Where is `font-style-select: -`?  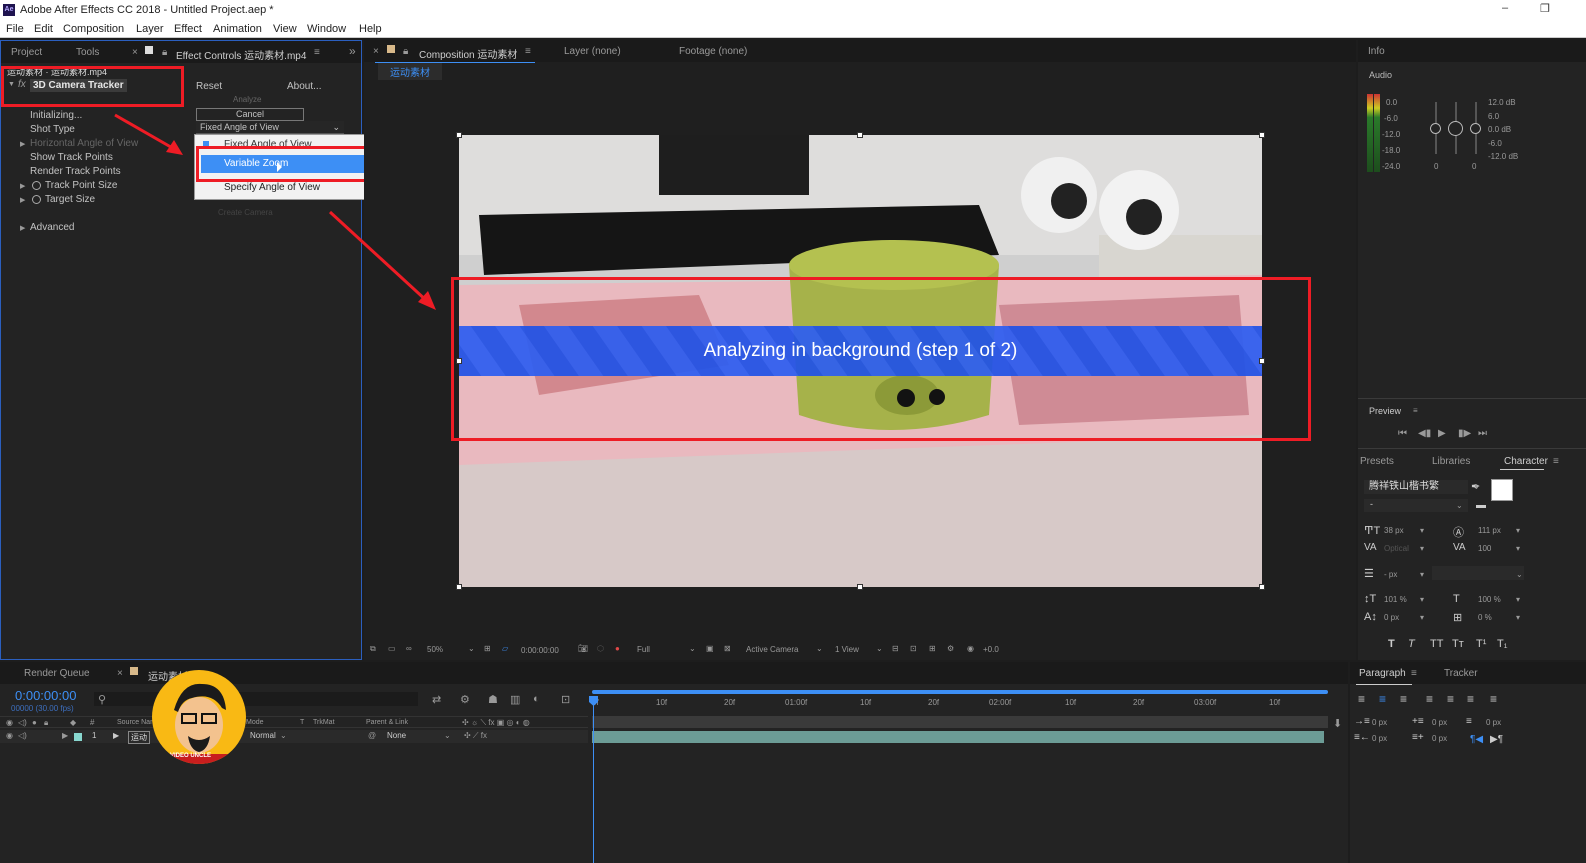
font-style-select: - is located at coordinates (1416, 505).